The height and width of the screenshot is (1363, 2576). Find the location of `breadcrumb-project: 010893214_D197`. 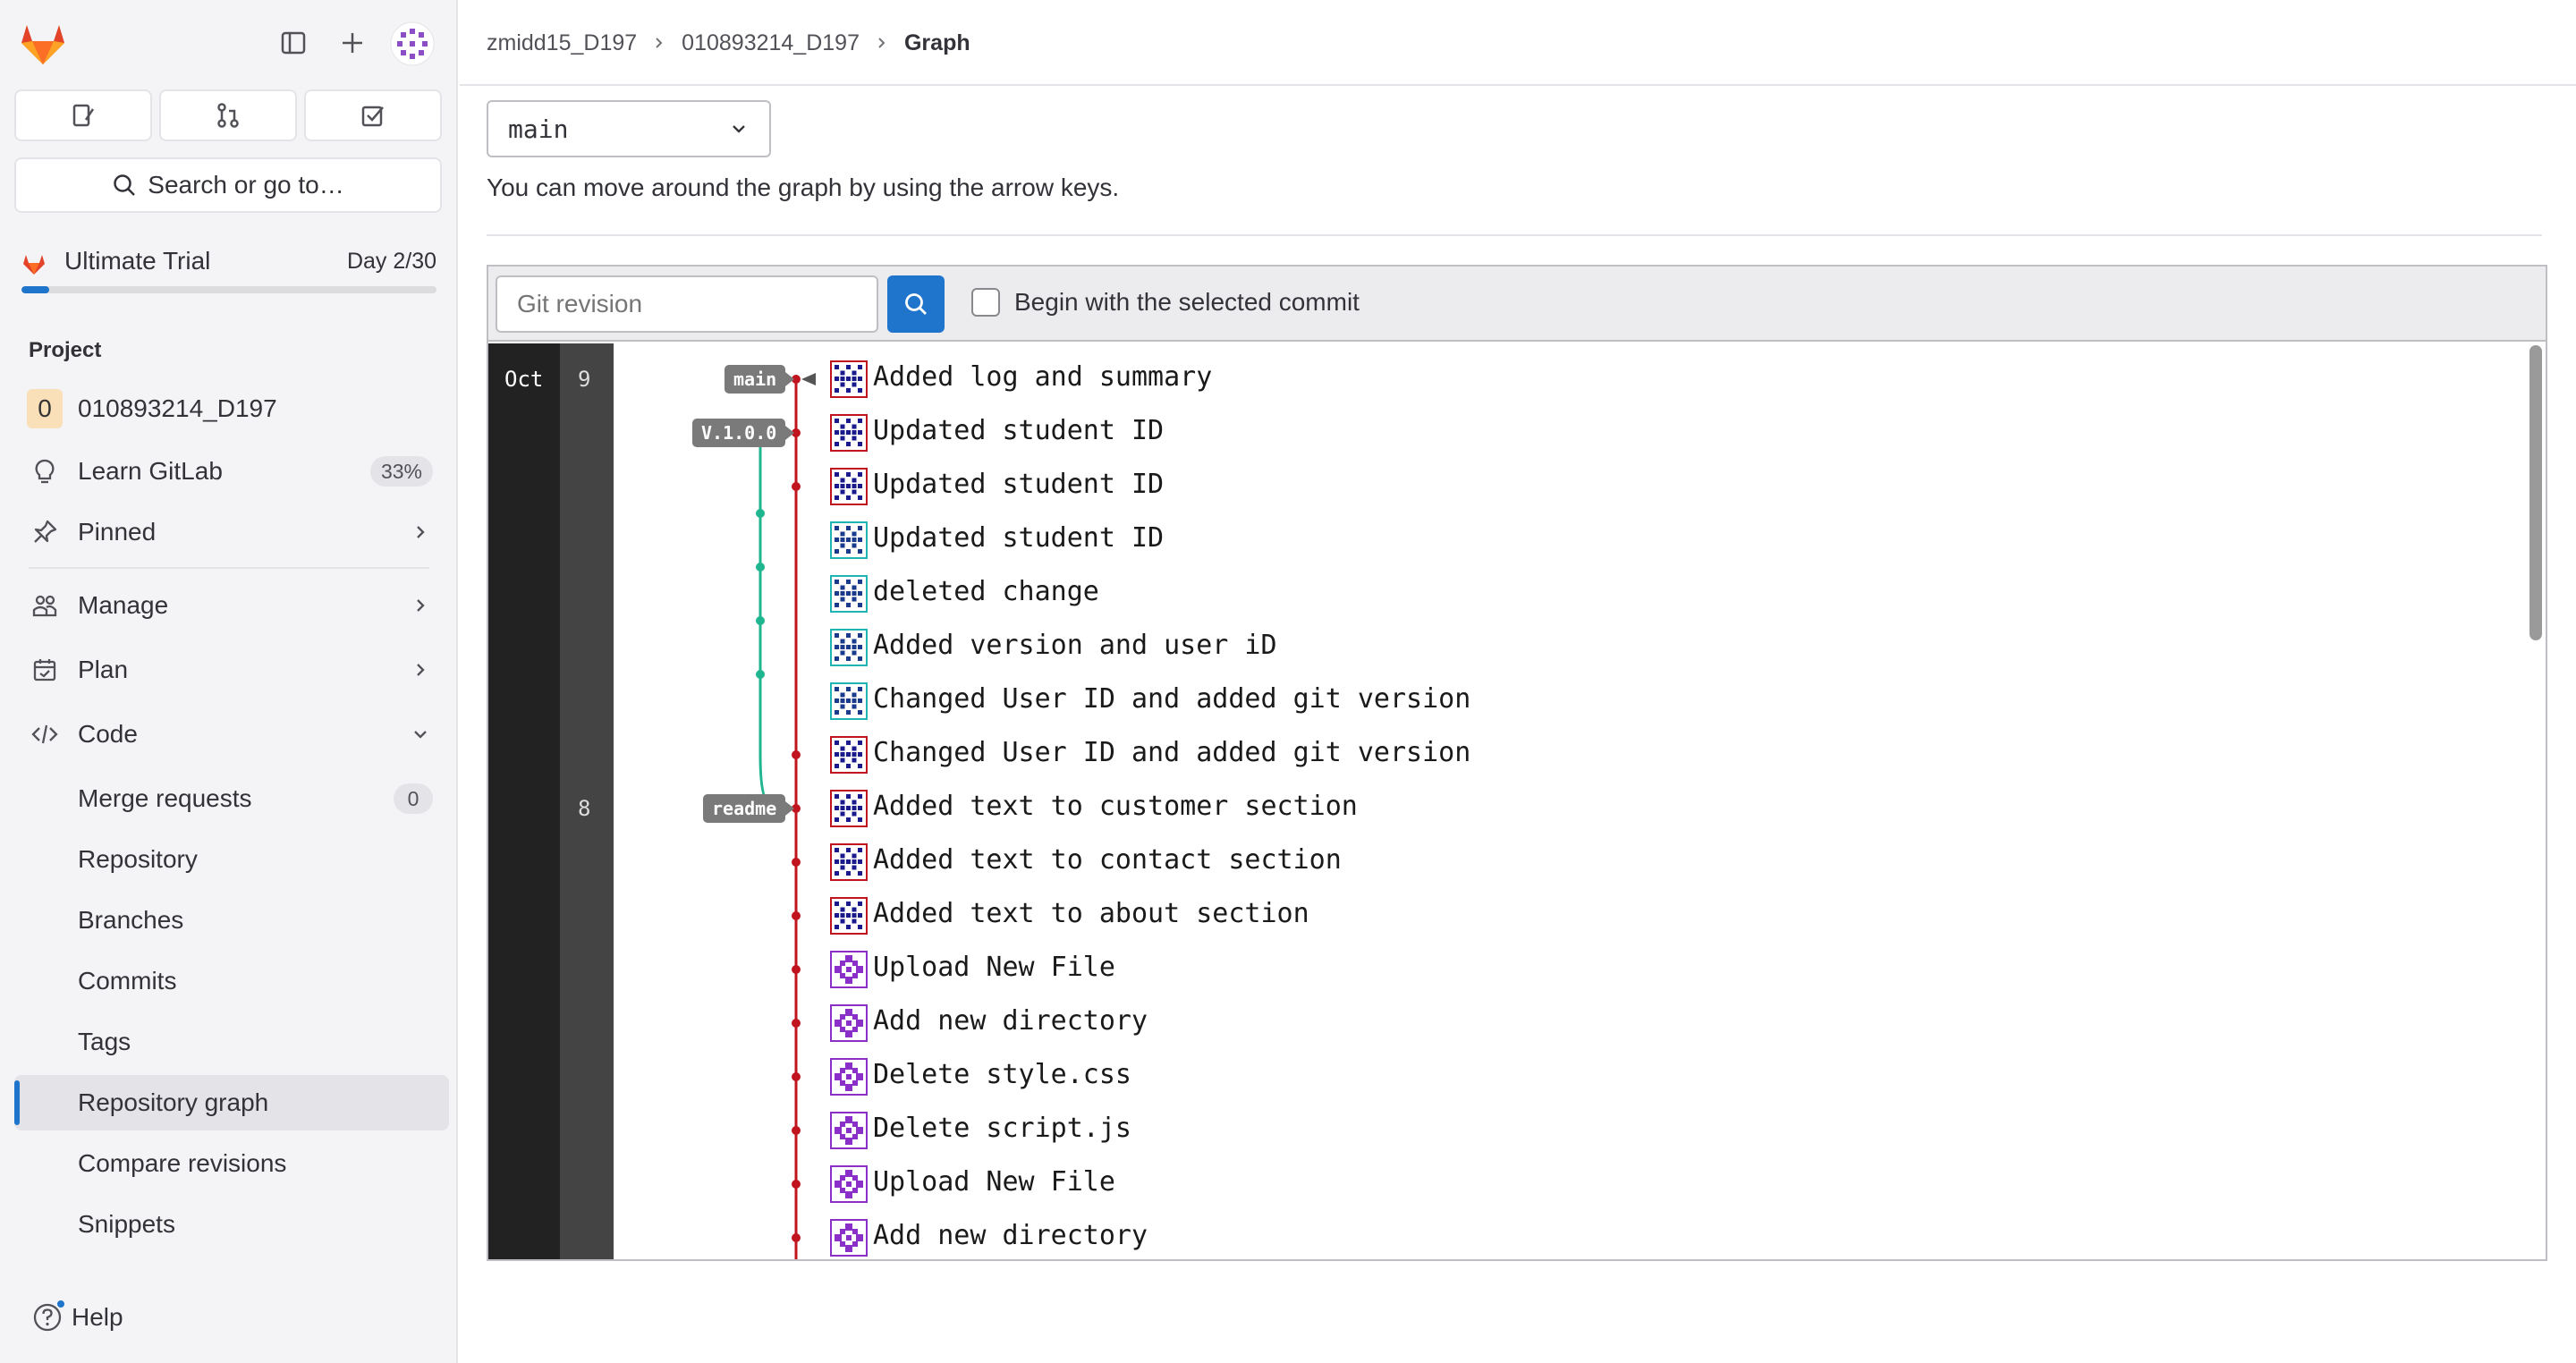

breadcrumb-project: 010893214_D197 is located at coordinates (771, 43).